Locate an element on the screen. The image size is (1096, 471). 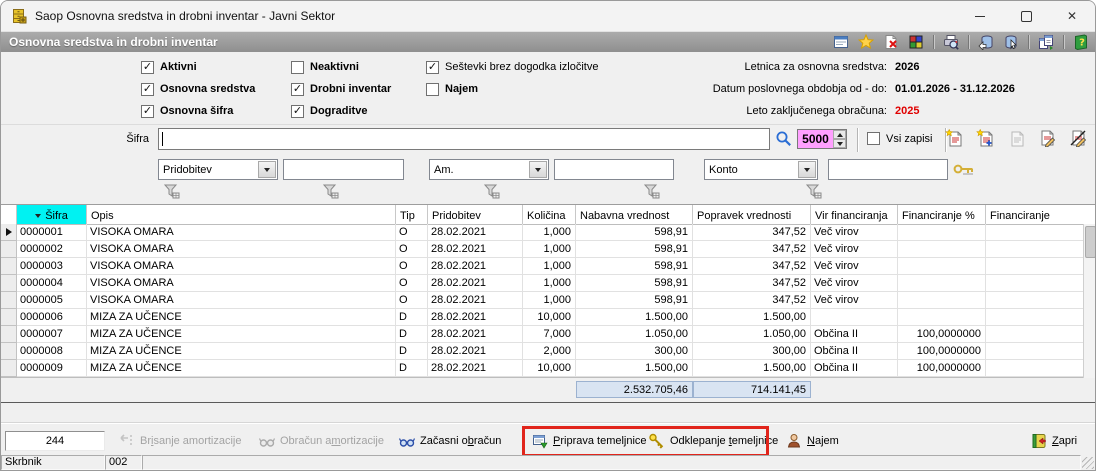
journal-window-icon is located at coordinates (540, 442).